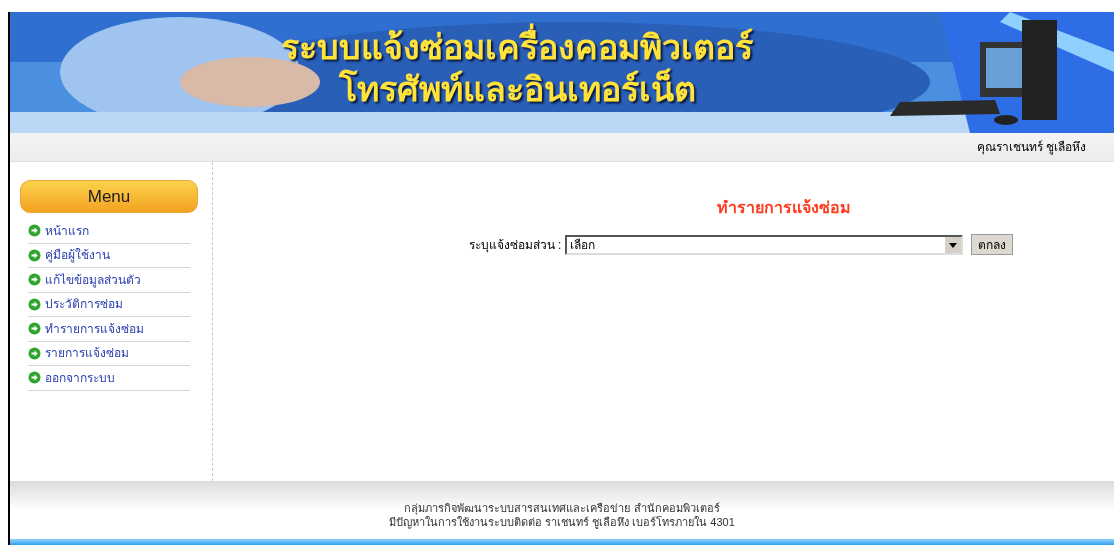 This screenshot has width=1114, height=545. What do you see at coordinates (109, 378) in the screenshot?
I see `menu-item: ออกจากระบบ` at bounding box center [109, 378].